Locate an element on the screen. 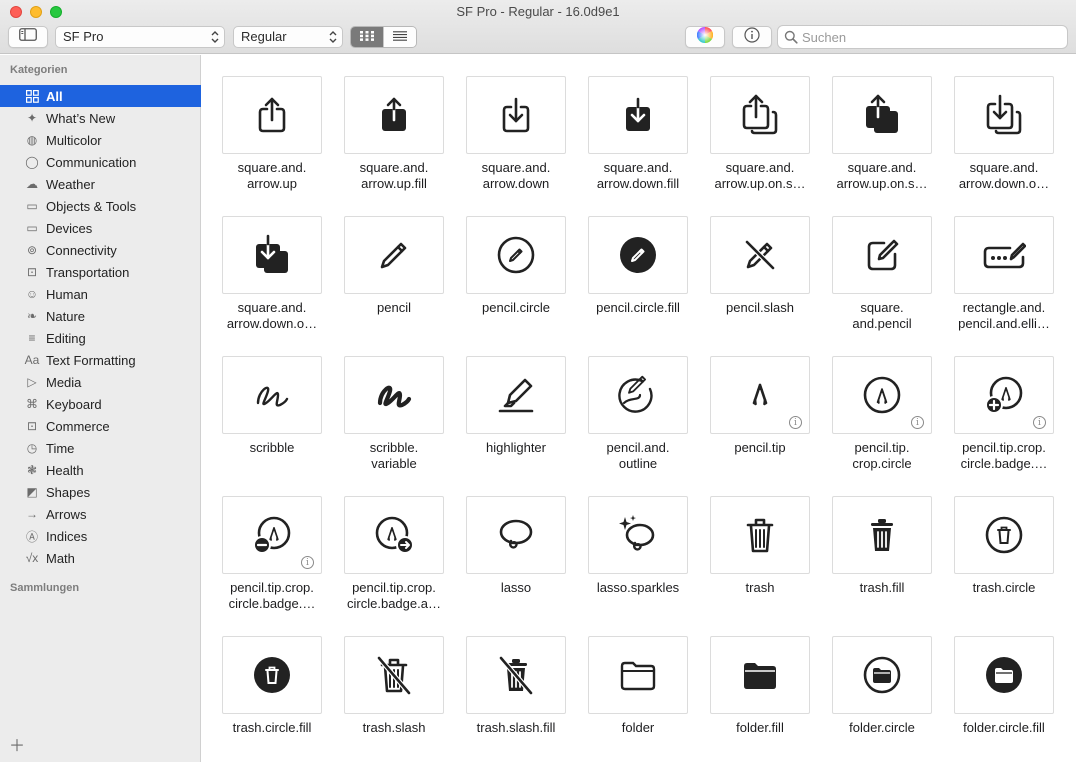 The height and width of the screenshot is (762, 1076). symbol-cell: trash.slash is located at coordinates (394, 686).